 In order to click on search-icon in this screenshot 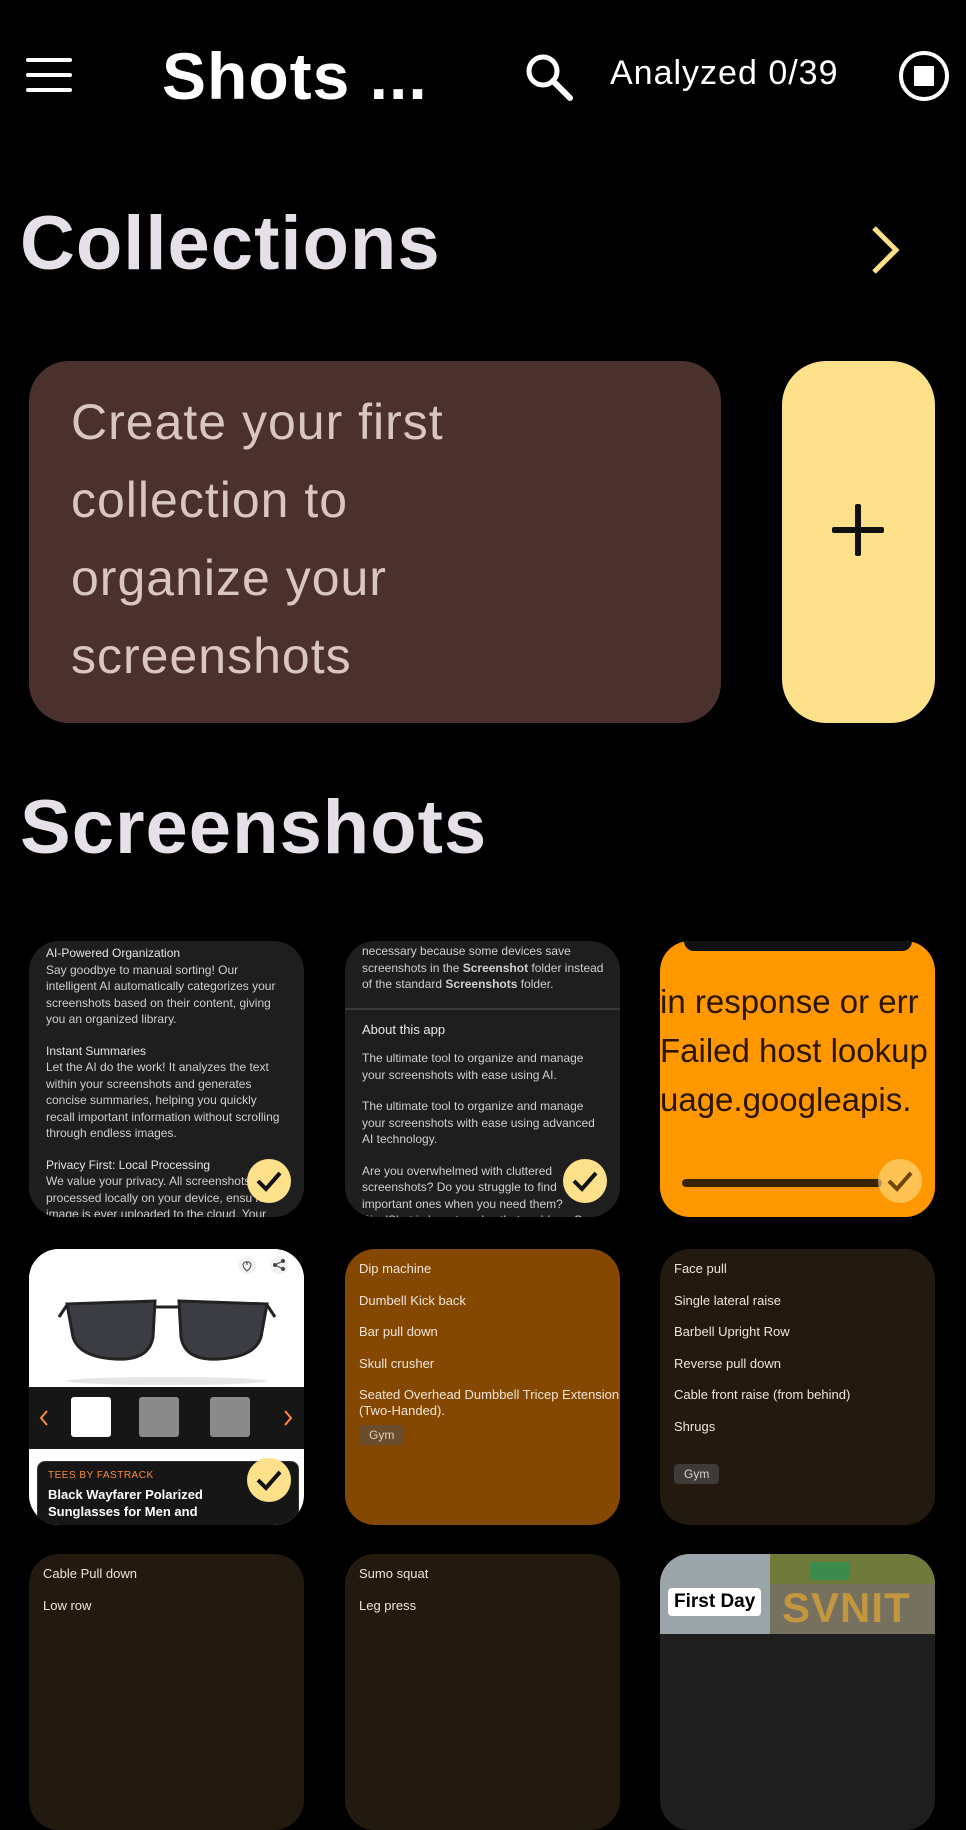, I will do `click(549, 77)`.